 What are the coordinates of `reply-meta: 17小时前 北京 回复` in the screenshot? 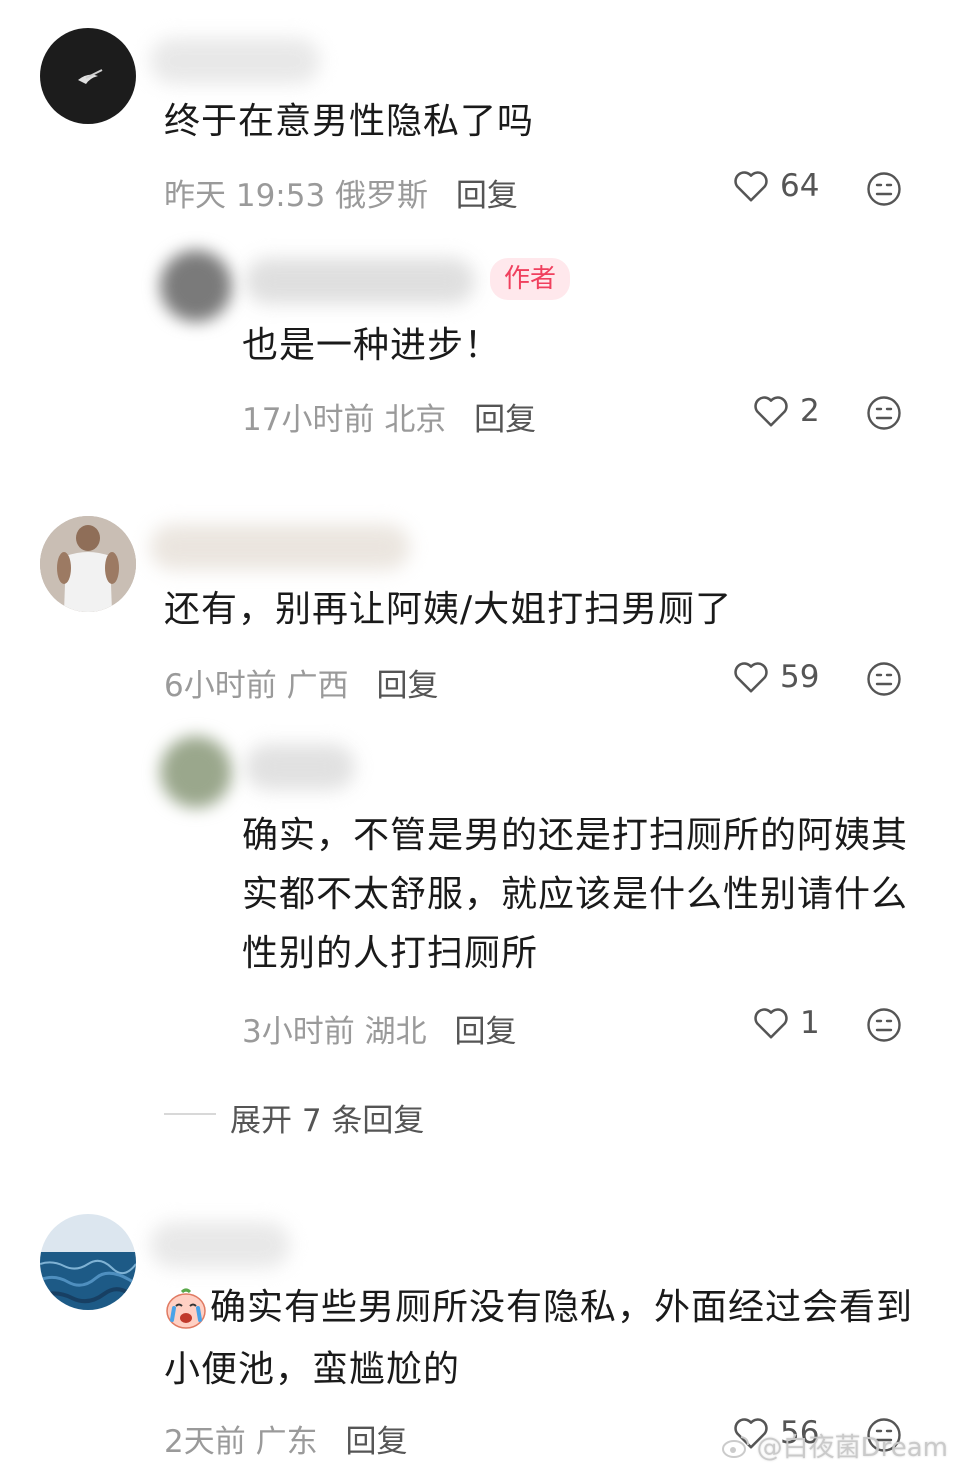 It's located at (389, 416).